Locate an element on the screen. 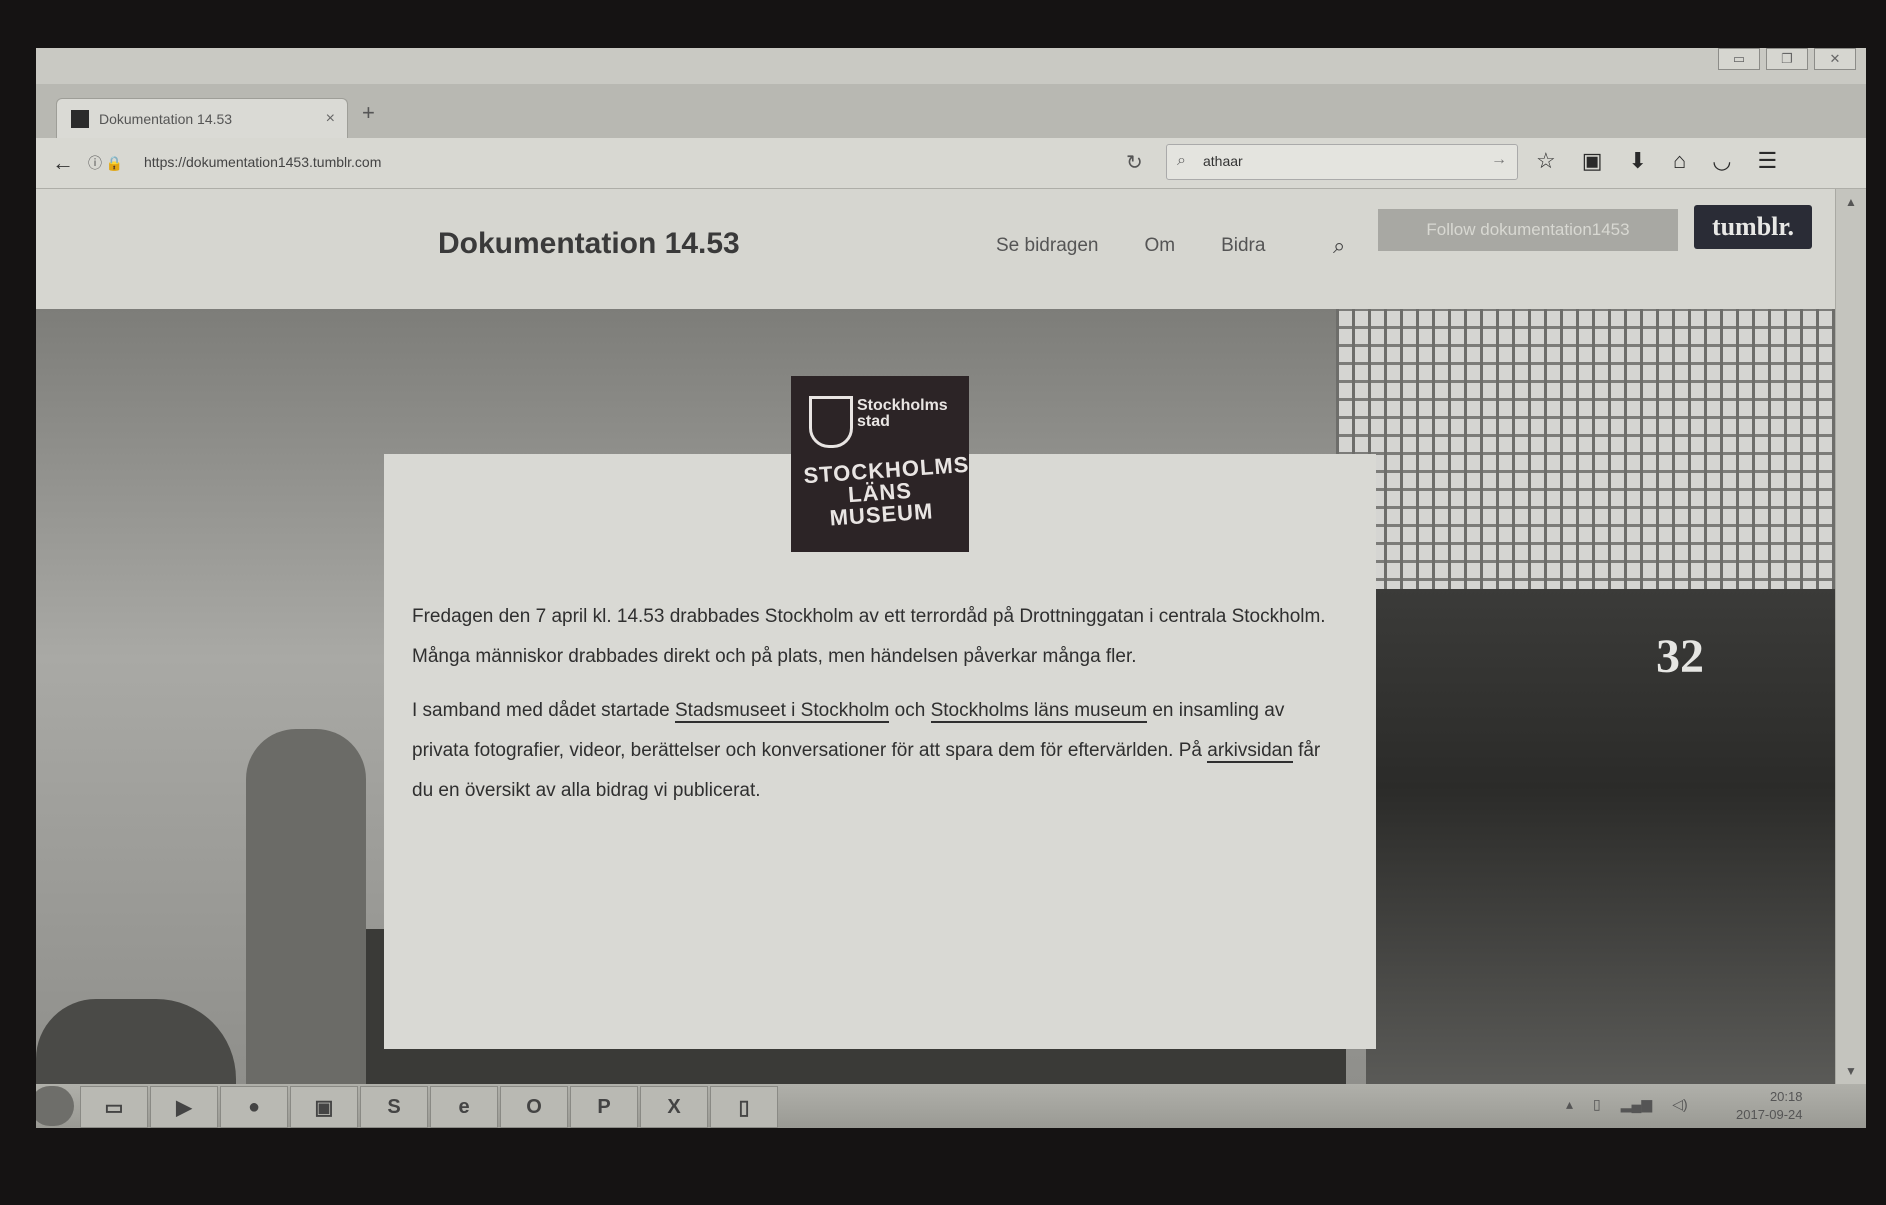  browser-tab: Dokumentation 14.53 × is located at coordinates (202, 118).